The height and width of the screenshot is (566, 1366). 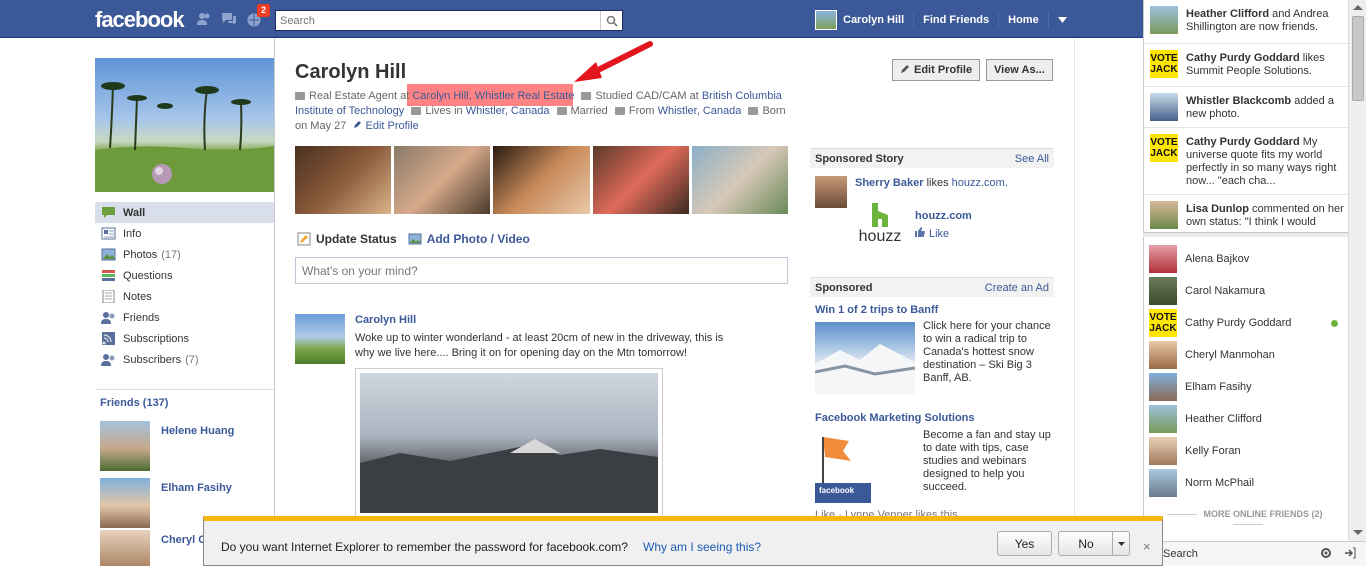 I want to click on scrollbar, so click(x=1357, y=270).